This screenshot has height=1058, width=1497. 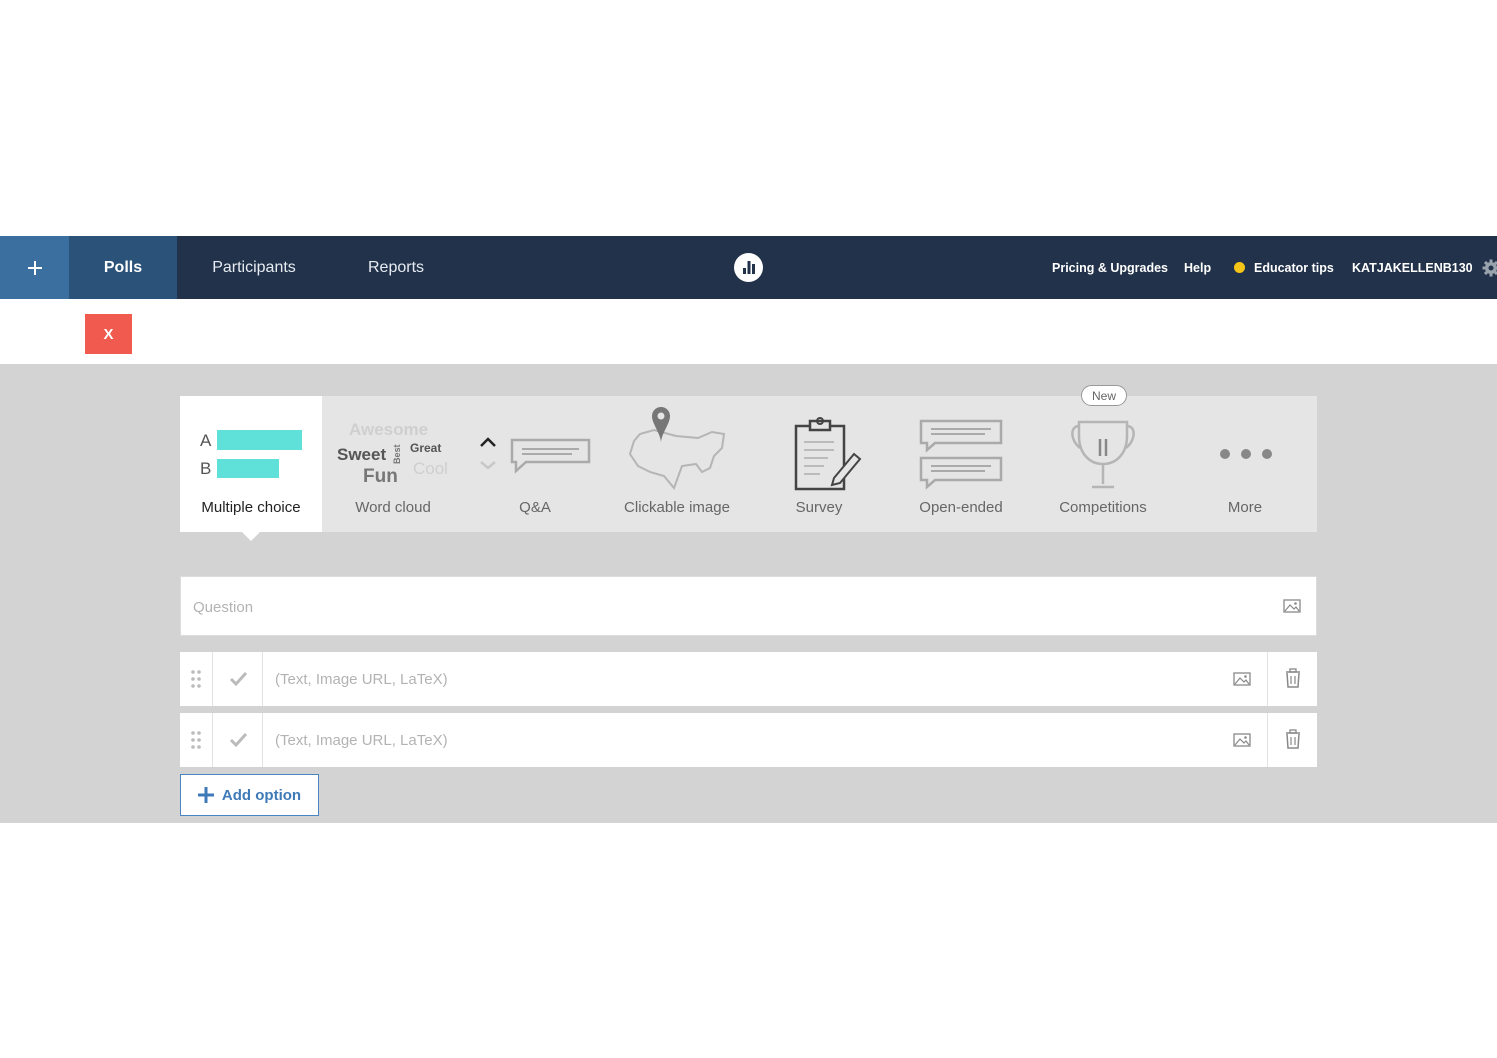 I want to click on type-qa: Q&A, so click(x=535, y=464).